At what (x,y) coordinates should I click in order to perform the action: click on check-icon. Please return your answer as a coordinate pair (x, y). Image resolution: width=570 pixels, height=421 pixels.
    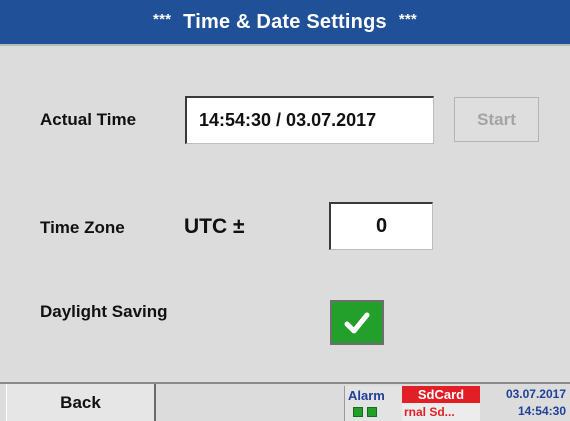
    Looking at the image, I should click on (357, 322).